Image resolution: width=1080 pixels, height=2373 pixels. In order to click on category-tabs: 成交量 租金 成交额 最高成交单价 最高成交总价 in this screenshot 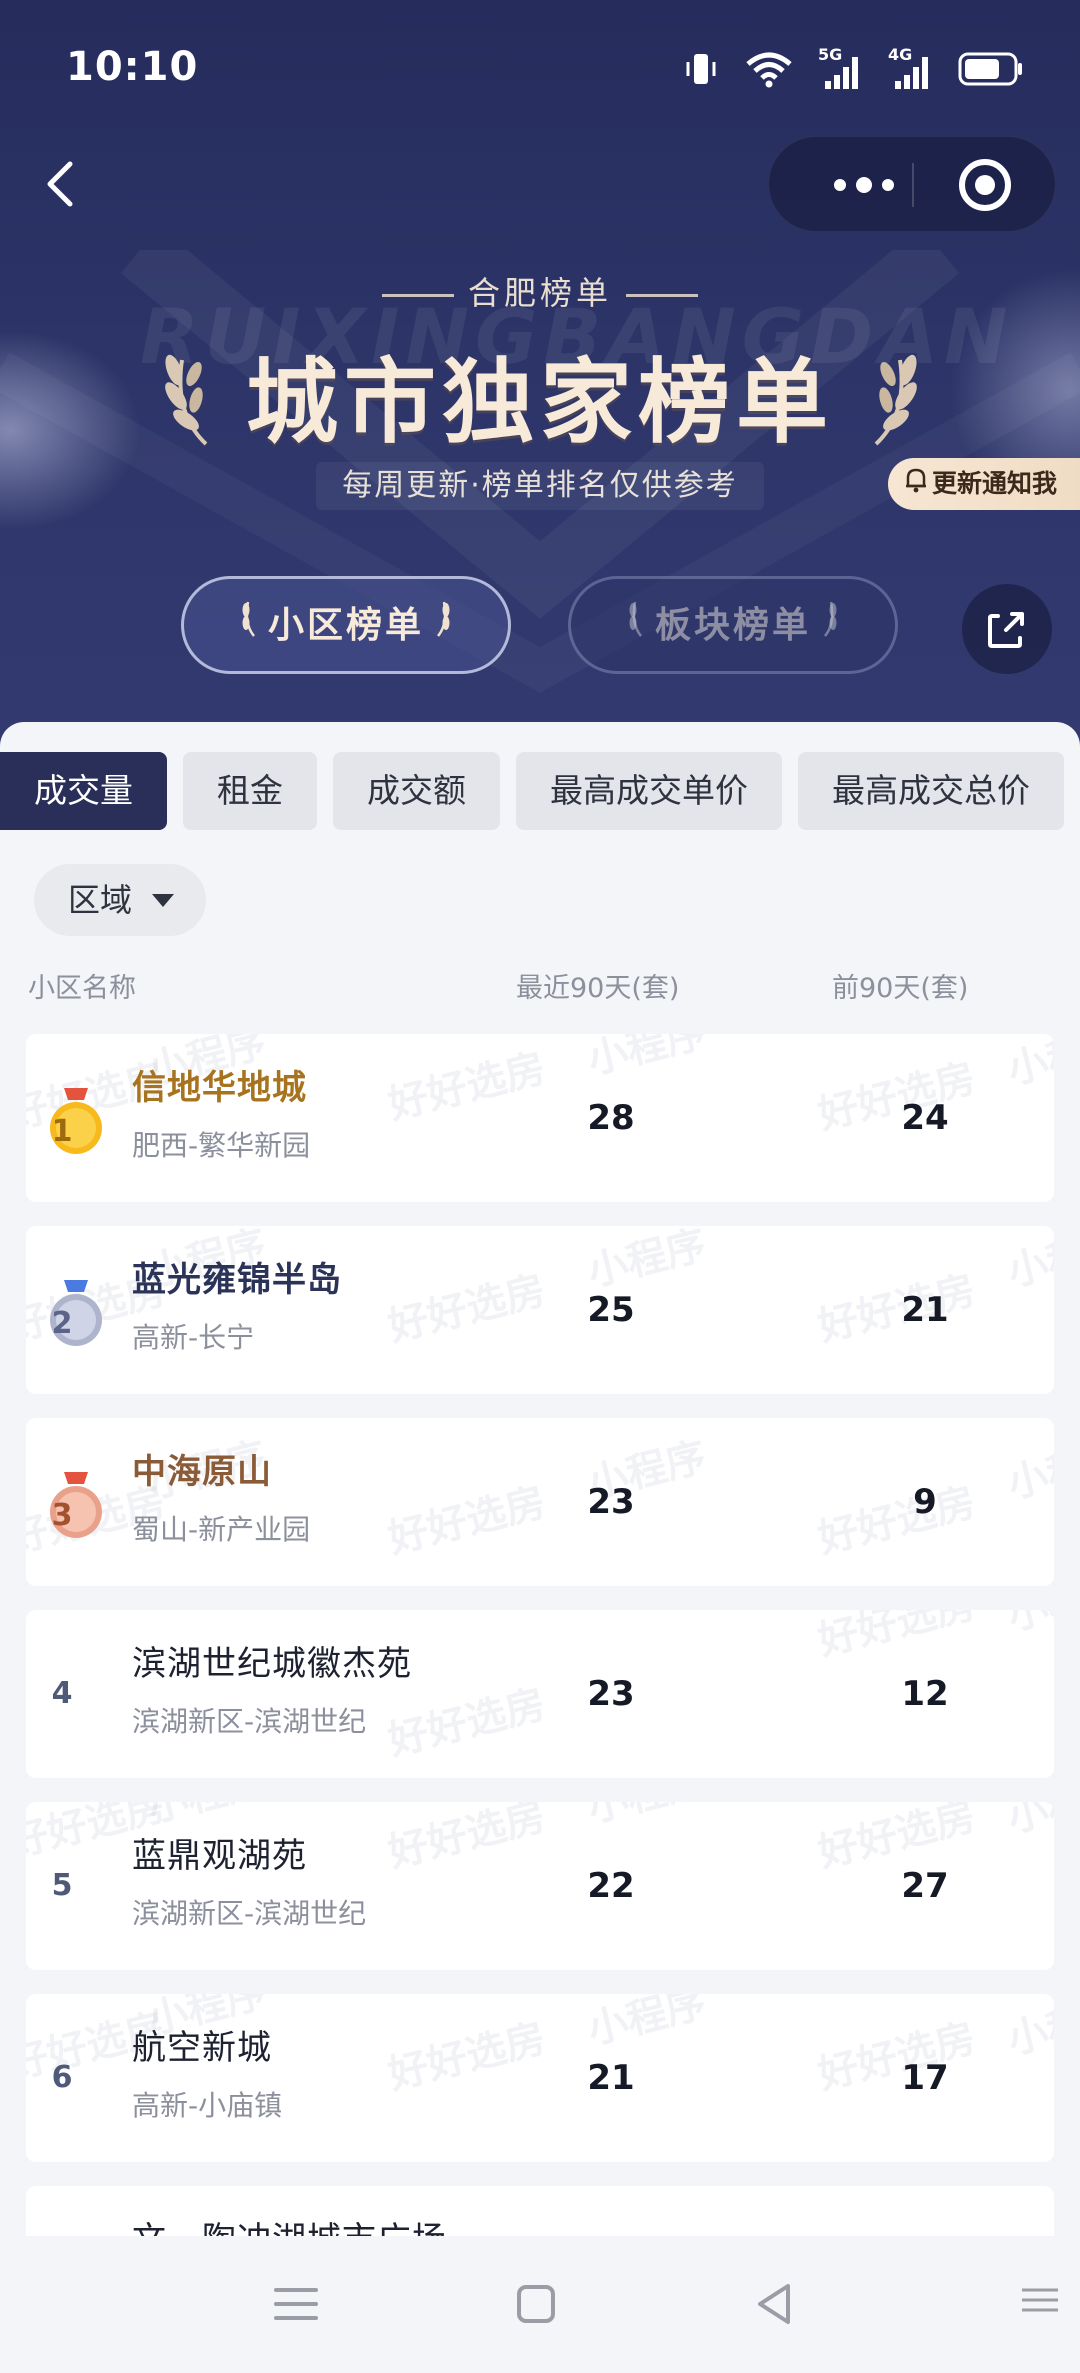, I will do `click(532, 791)`.